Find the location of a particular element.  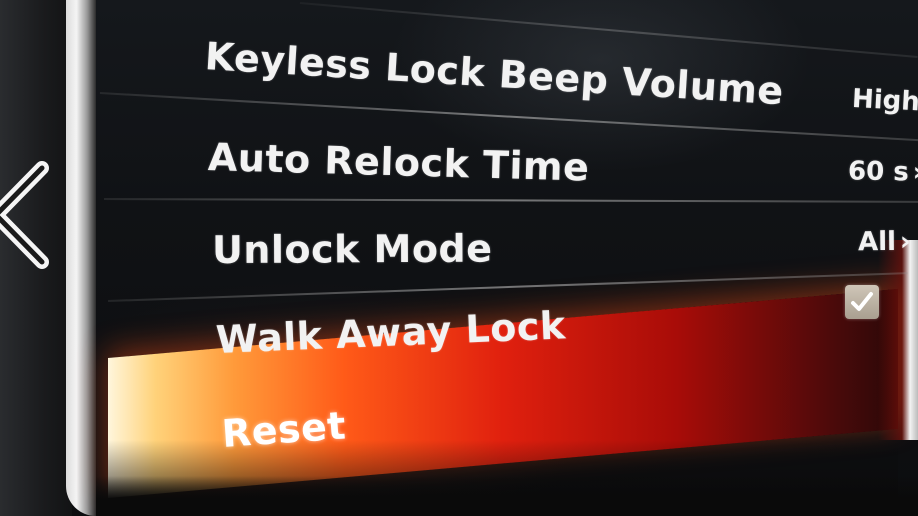

walk-away-lock-checkbox is located at coordinates (862, 302).